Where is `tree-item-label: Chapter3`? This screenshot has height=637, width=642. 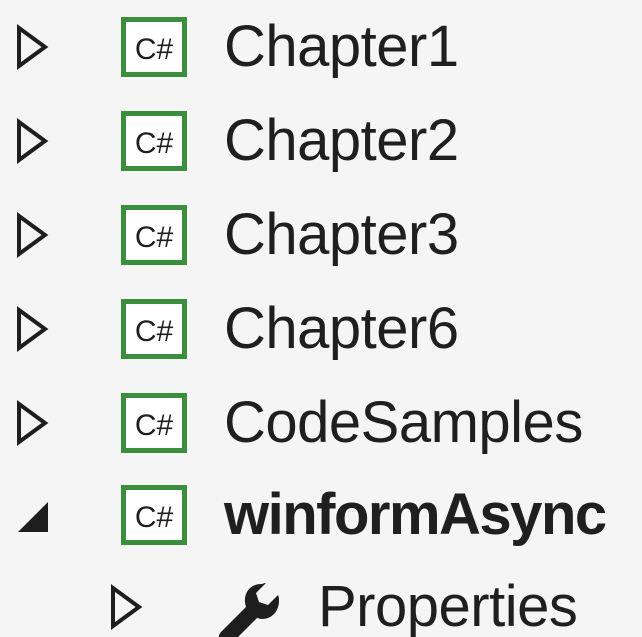 tree-item-label: Chapter3 is located at coordinates (341, 234).